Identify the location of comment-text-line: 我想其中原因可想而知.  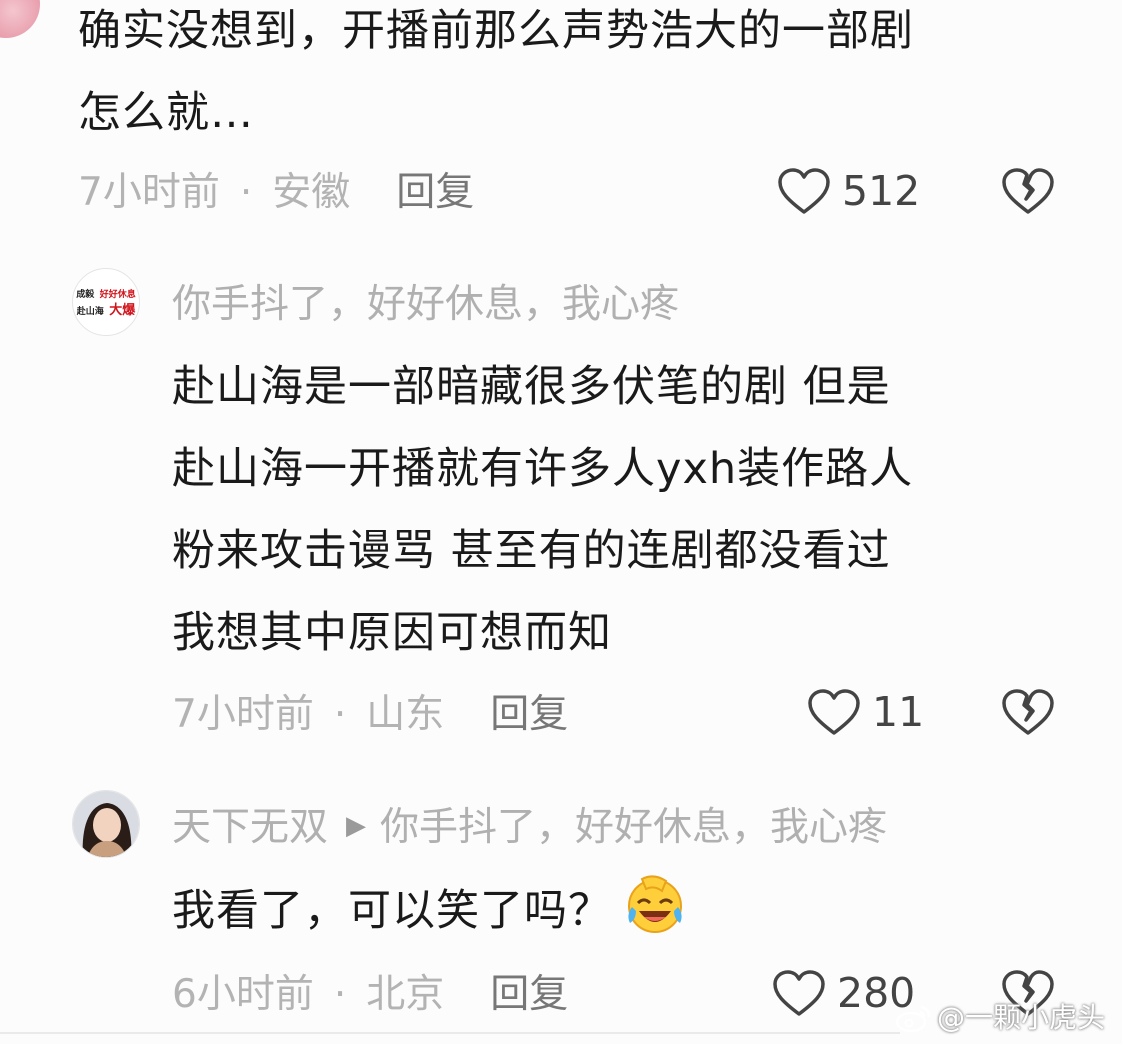
(392, 633).